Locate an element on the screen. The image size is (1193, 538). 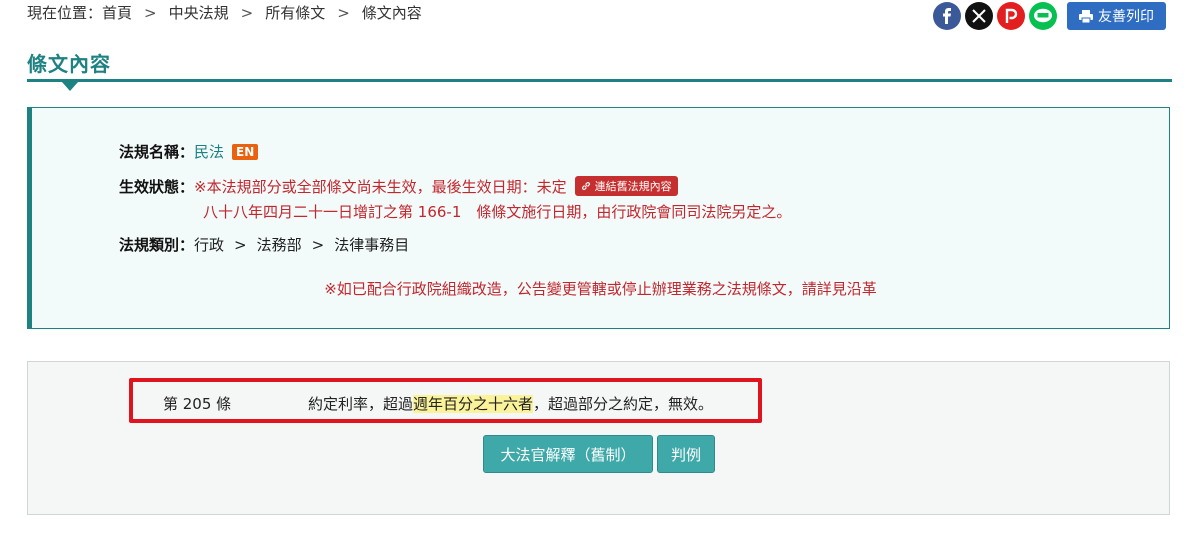
print-label: 友善列印 is located at coordinates (1126, 17).